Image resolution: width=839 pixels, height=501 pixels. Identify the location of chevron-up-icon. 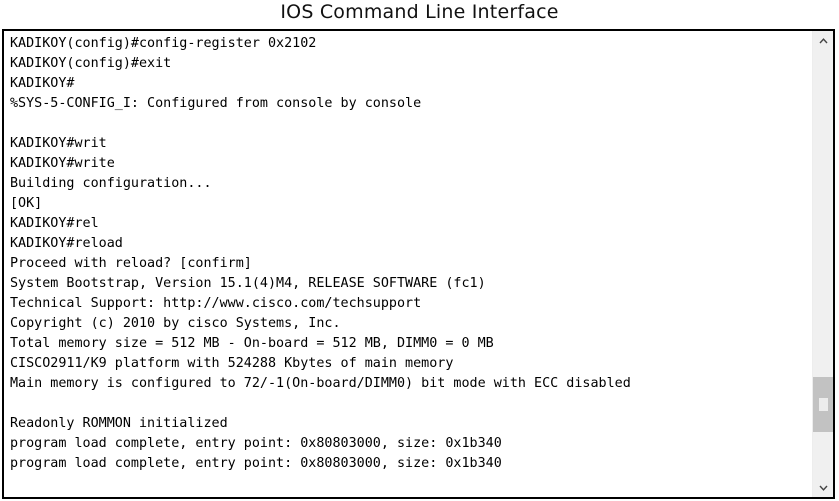
(823, 41).